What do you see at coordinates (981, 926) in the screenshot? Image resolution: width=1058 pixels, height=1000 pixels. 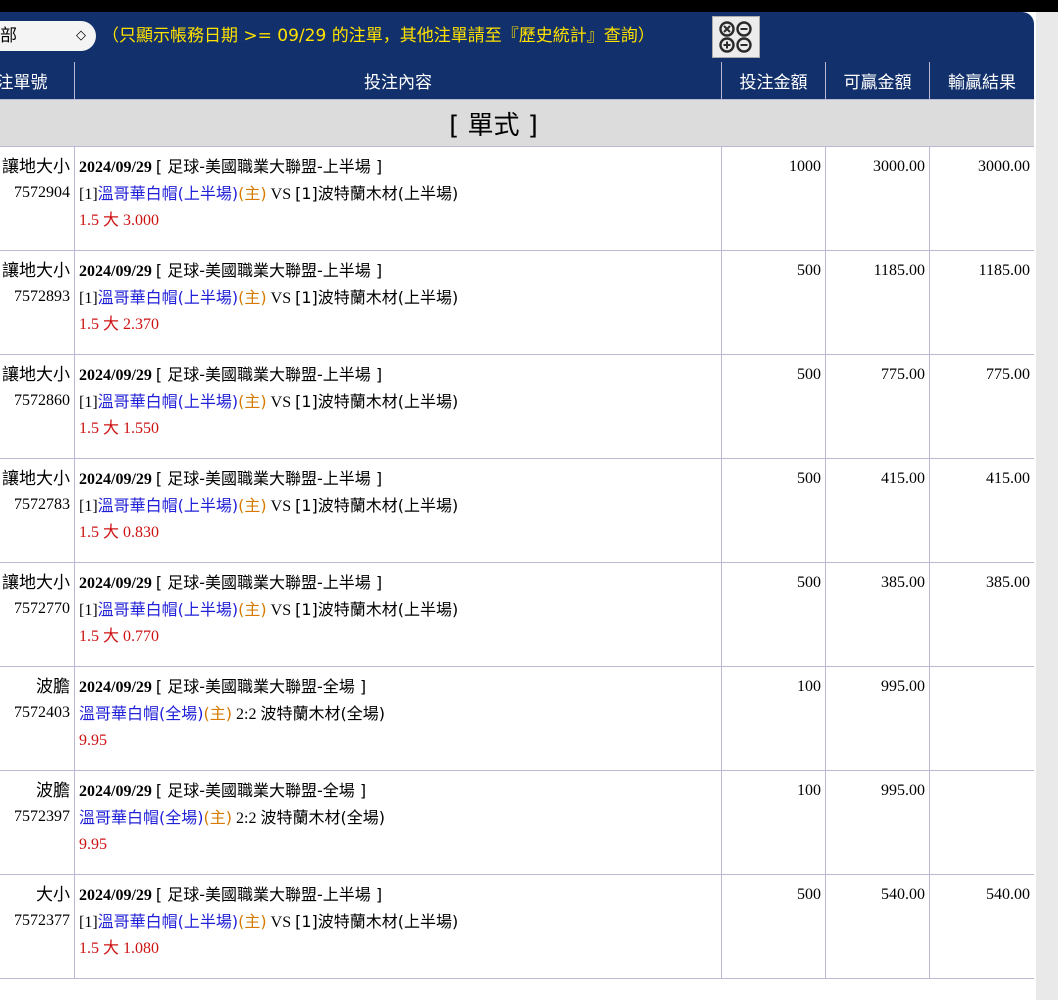 I see `result-amount: 540.00` at bounding box center [981, 926].